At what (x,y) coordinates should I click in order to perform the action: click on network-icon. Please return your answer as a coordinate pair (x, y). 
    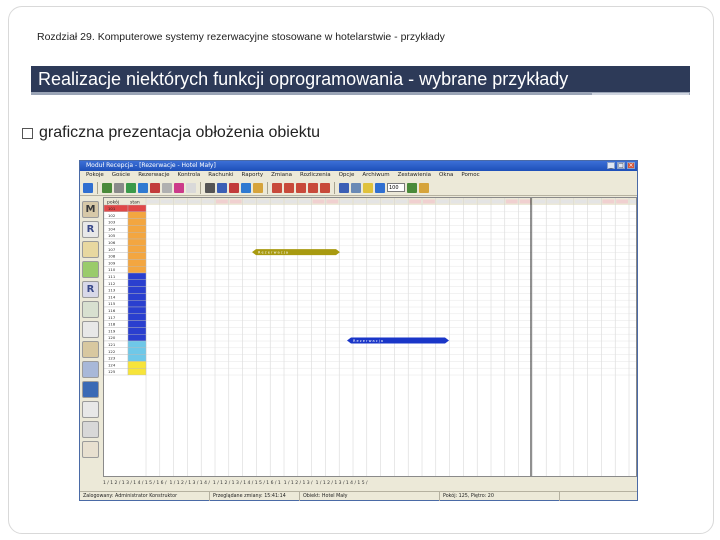
    Looking at the image, I should click on (90, 389).